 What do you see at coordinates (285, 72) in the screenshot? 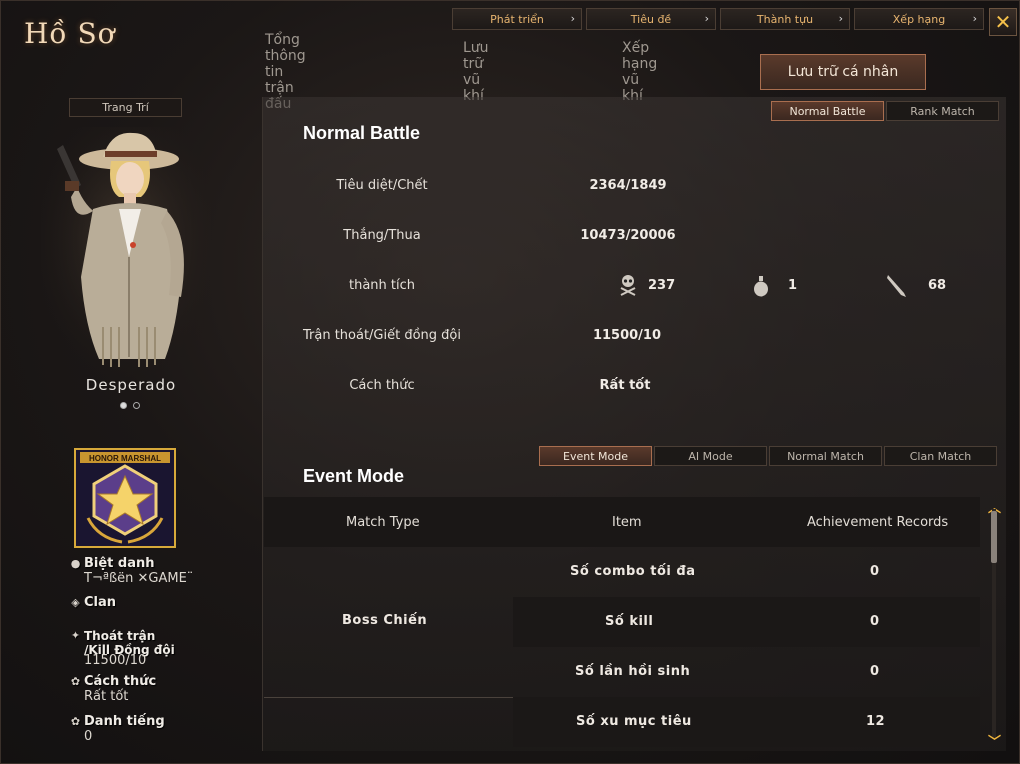
I see `tab-match-summary: Tổng thông tin trận đấu` at bounding box center [285, 72].